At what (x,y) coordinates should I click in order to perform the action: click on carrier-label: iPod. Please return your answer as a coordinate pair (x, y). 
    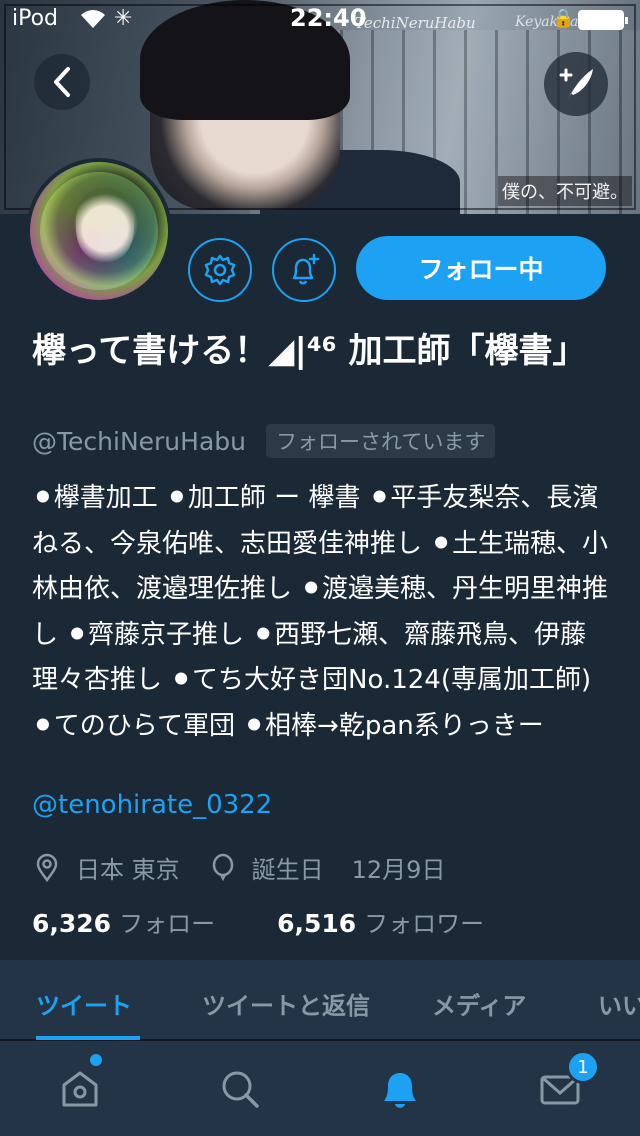
    Looking at the image, I should click on (35, 18).